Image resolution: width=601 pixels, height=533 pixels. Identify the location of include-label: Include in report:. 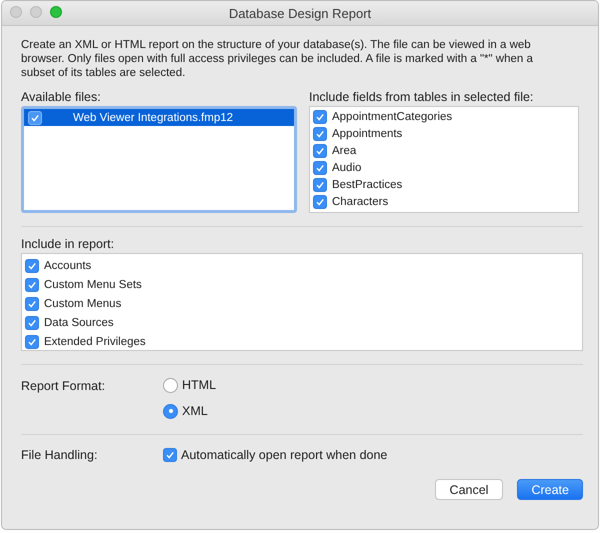
(68, 244).